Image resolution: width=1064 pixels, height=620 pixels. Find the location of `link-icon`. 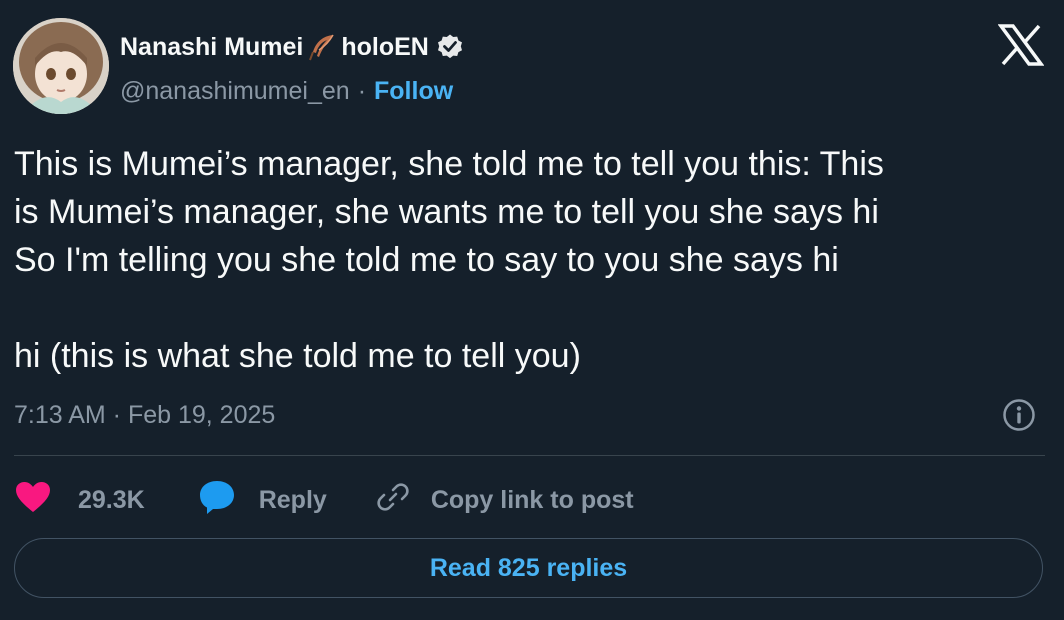

link-icon is located at coordinates (393, 500).